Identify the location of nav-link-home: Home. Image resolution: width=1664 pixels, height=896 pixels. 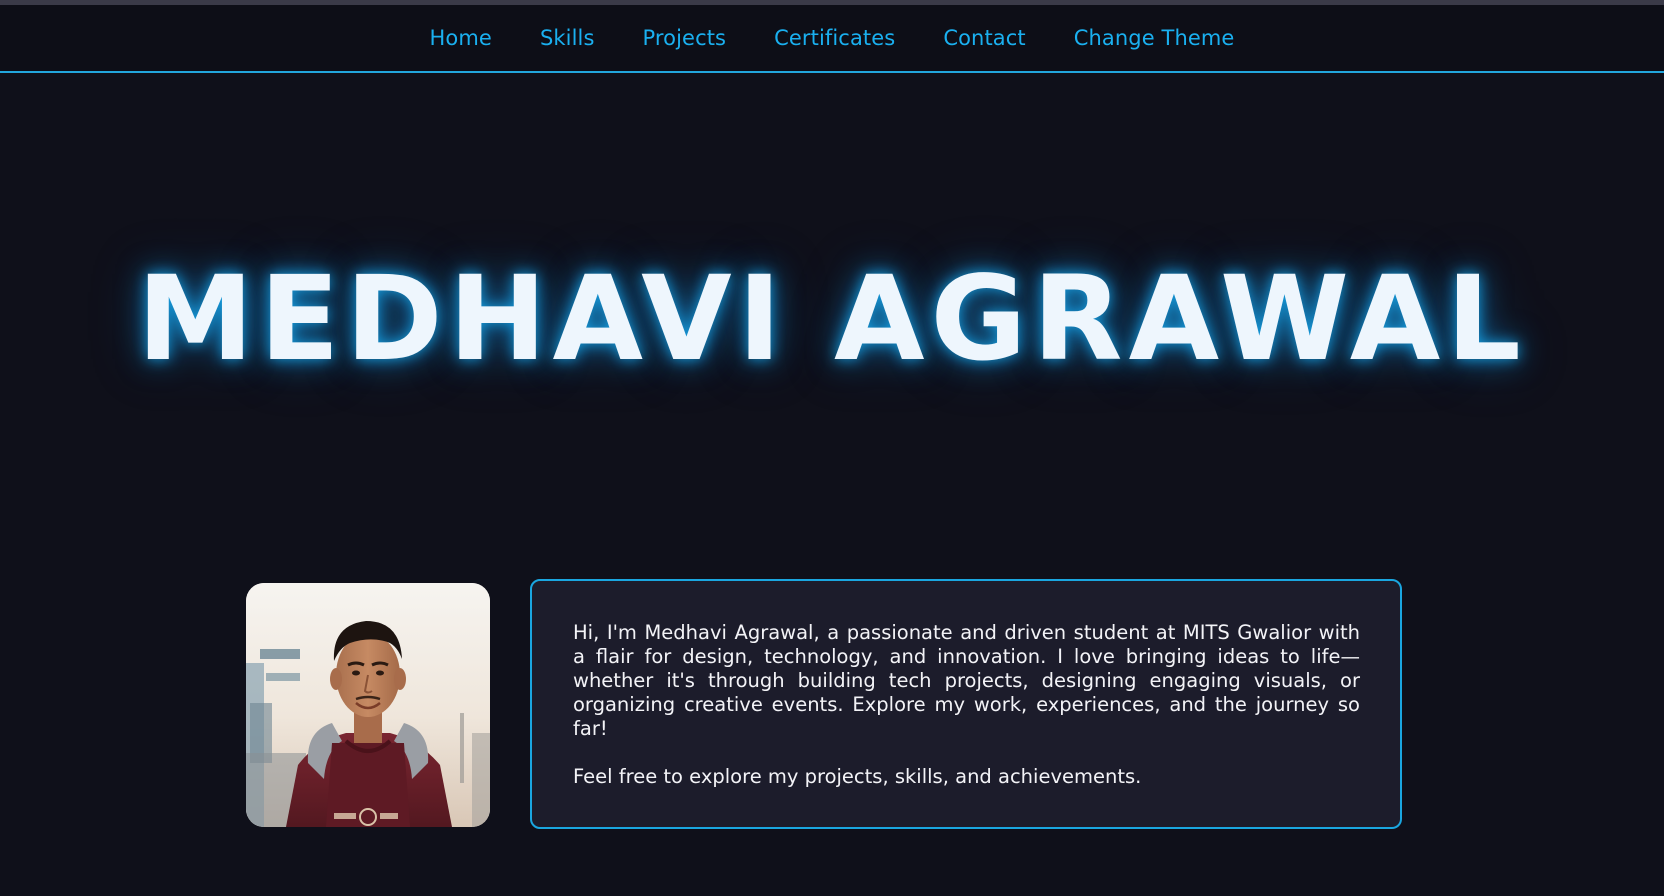
(461, 38).